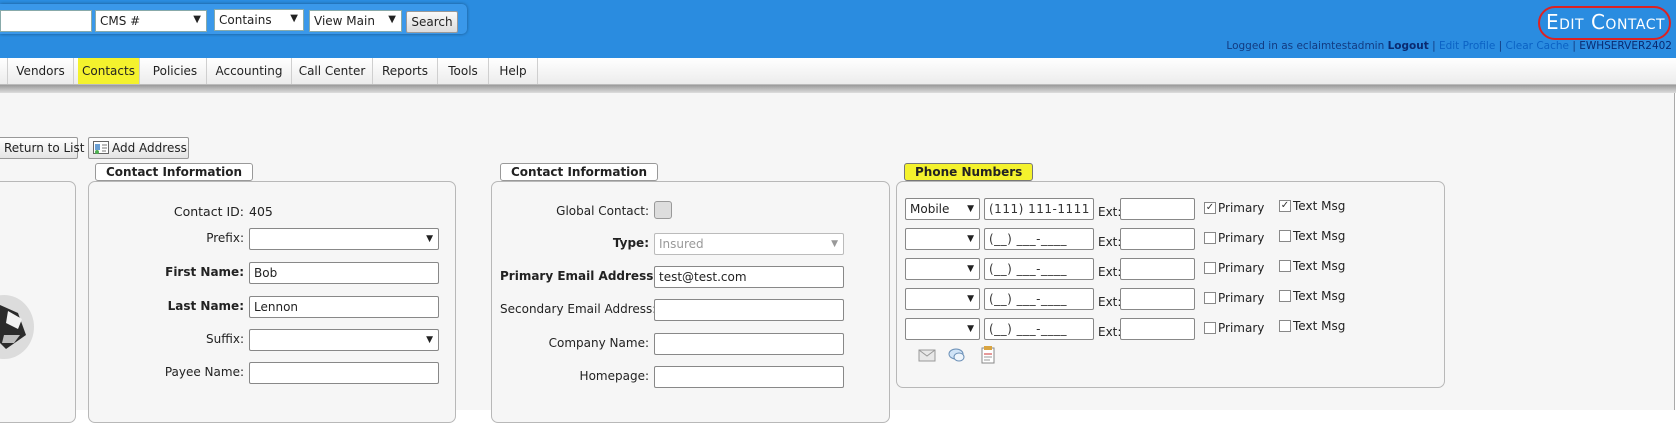 This screenshot has width=1676, height=423. I want to click on chat-bubble-icon, so click(957, 355).